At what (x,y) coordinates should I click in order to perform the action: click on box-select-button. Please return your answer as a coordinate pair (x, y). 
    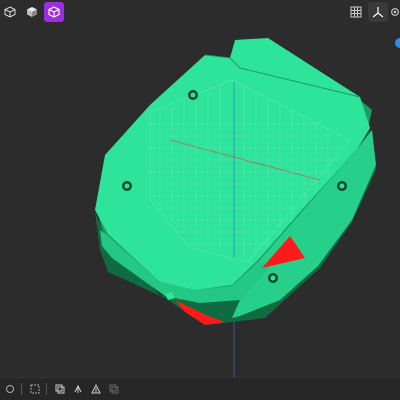
    Looking at the image, I should click on (35, 389).